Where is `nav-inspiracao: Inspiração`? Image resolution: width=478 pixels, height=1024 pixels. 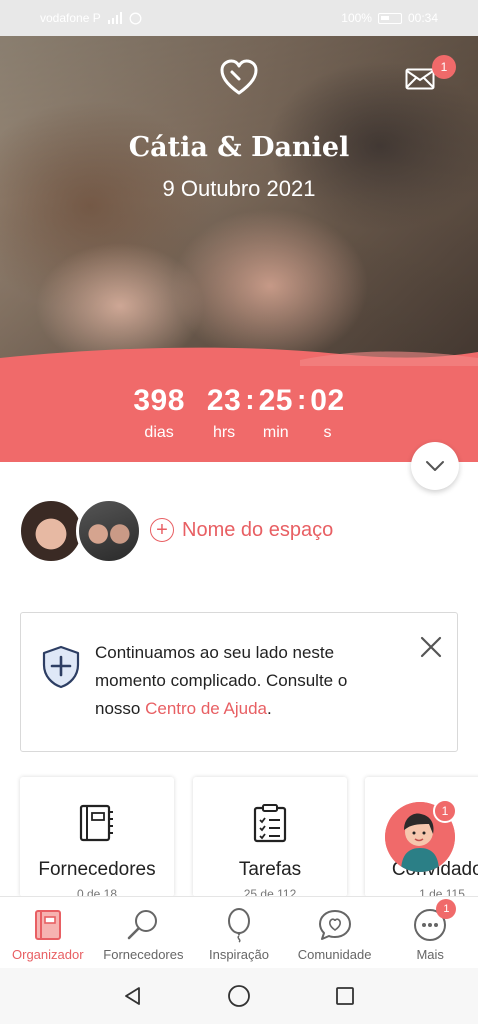
nav-inspiracao: Inspiração is located at coordinates (239, 932).